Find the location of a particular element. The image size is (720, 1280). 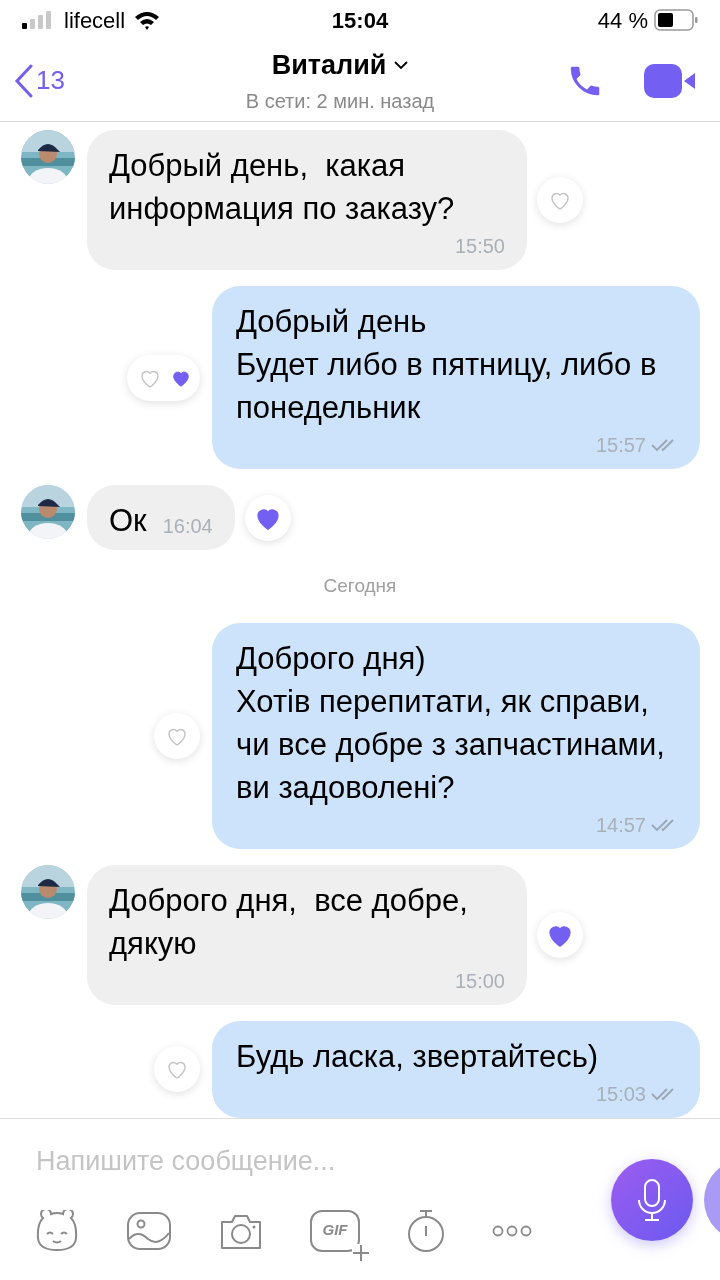

message-time: 16:04 is located at coordinates (187, 526).